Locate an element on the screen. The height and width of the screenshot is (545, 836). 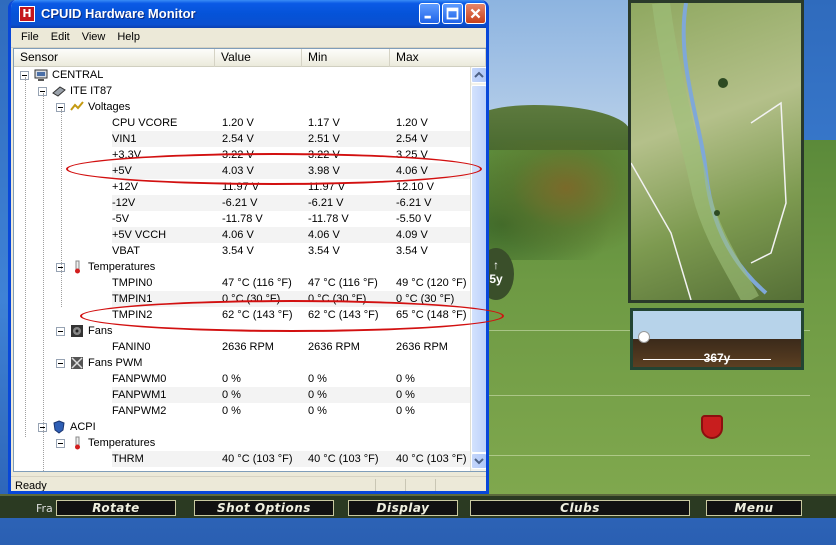
ball-position-marker-icon is located at coordinates (712, 427).